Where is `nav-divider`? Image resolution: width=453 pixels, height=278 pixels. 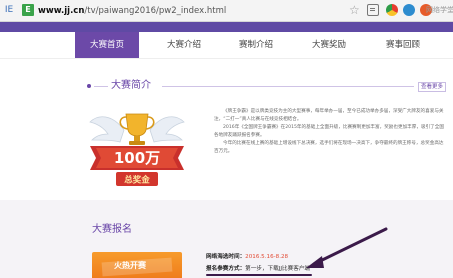
nav-divider is located at coordinates (226, 58).